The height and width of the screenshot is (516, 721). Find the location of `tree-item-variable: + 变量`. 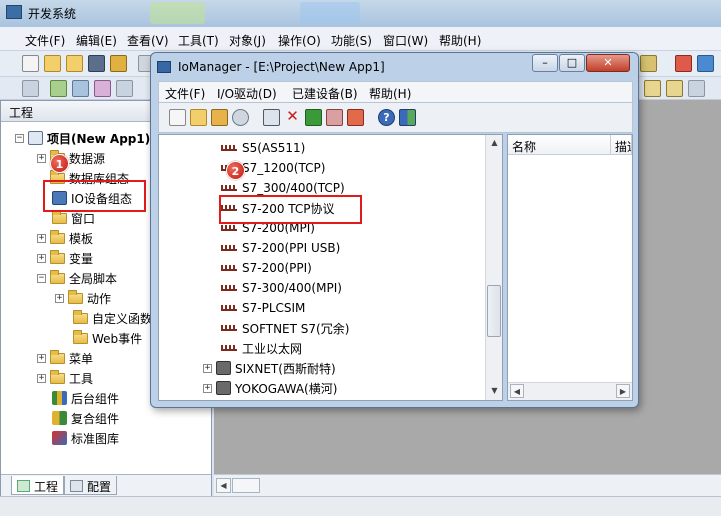

tree-item-variable: + 变量 is located at coordinates (65, 258).